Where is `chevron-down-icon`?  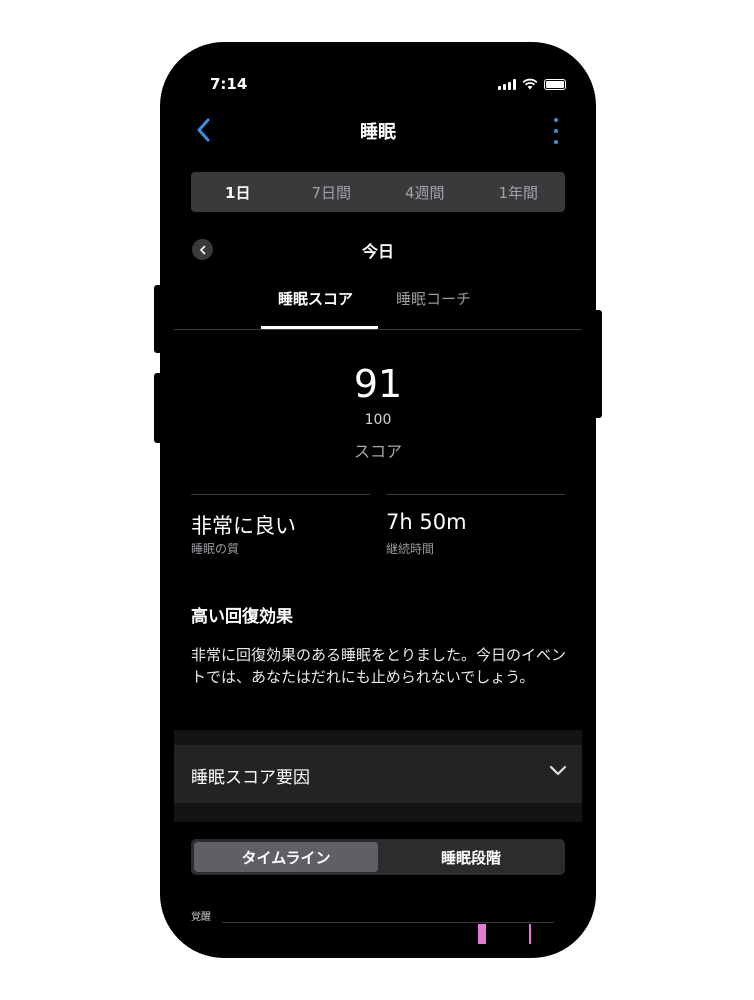 chevron-down-icon is located at coordinates (558, 770).